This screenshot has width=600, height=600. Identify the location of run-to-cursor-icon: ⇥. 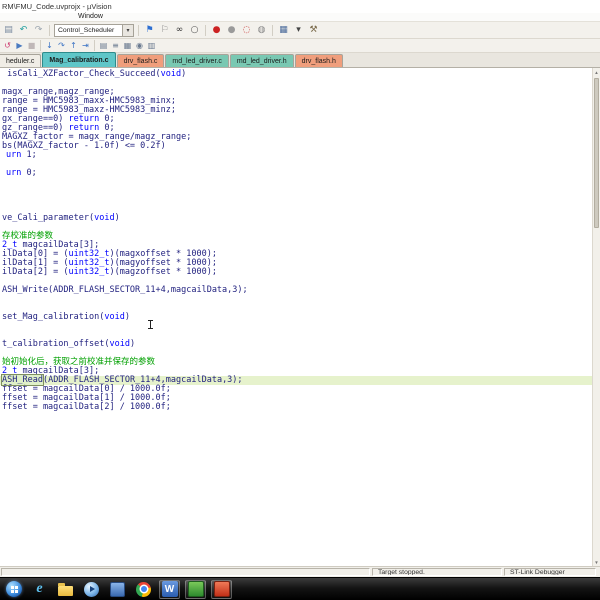
(85, 45).